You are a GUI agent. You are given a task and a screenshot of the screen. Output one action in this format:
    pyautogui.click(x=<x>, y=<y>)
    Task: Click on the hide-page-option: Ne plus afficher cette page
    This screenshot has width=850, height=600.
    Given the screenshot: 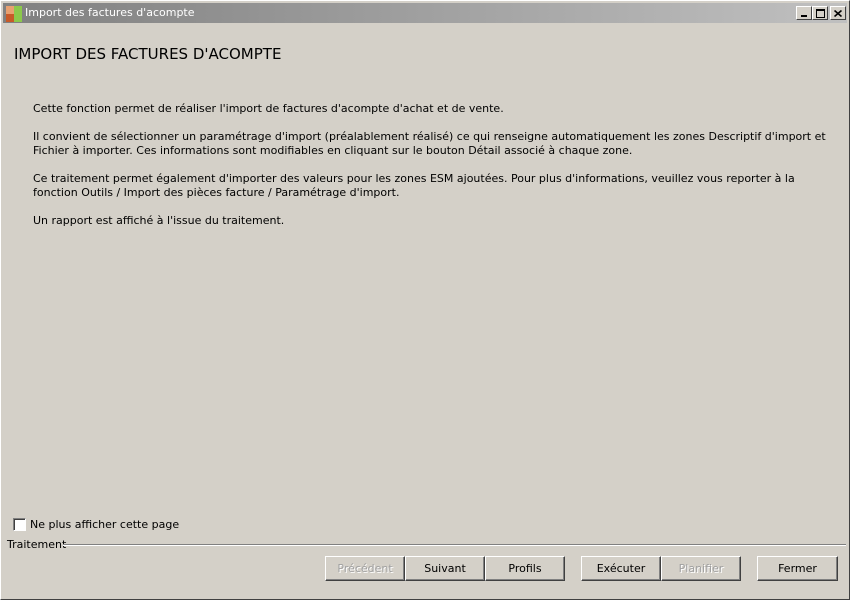 What is the action you would take?
    pyautogui.click(x=96, y=524)
    